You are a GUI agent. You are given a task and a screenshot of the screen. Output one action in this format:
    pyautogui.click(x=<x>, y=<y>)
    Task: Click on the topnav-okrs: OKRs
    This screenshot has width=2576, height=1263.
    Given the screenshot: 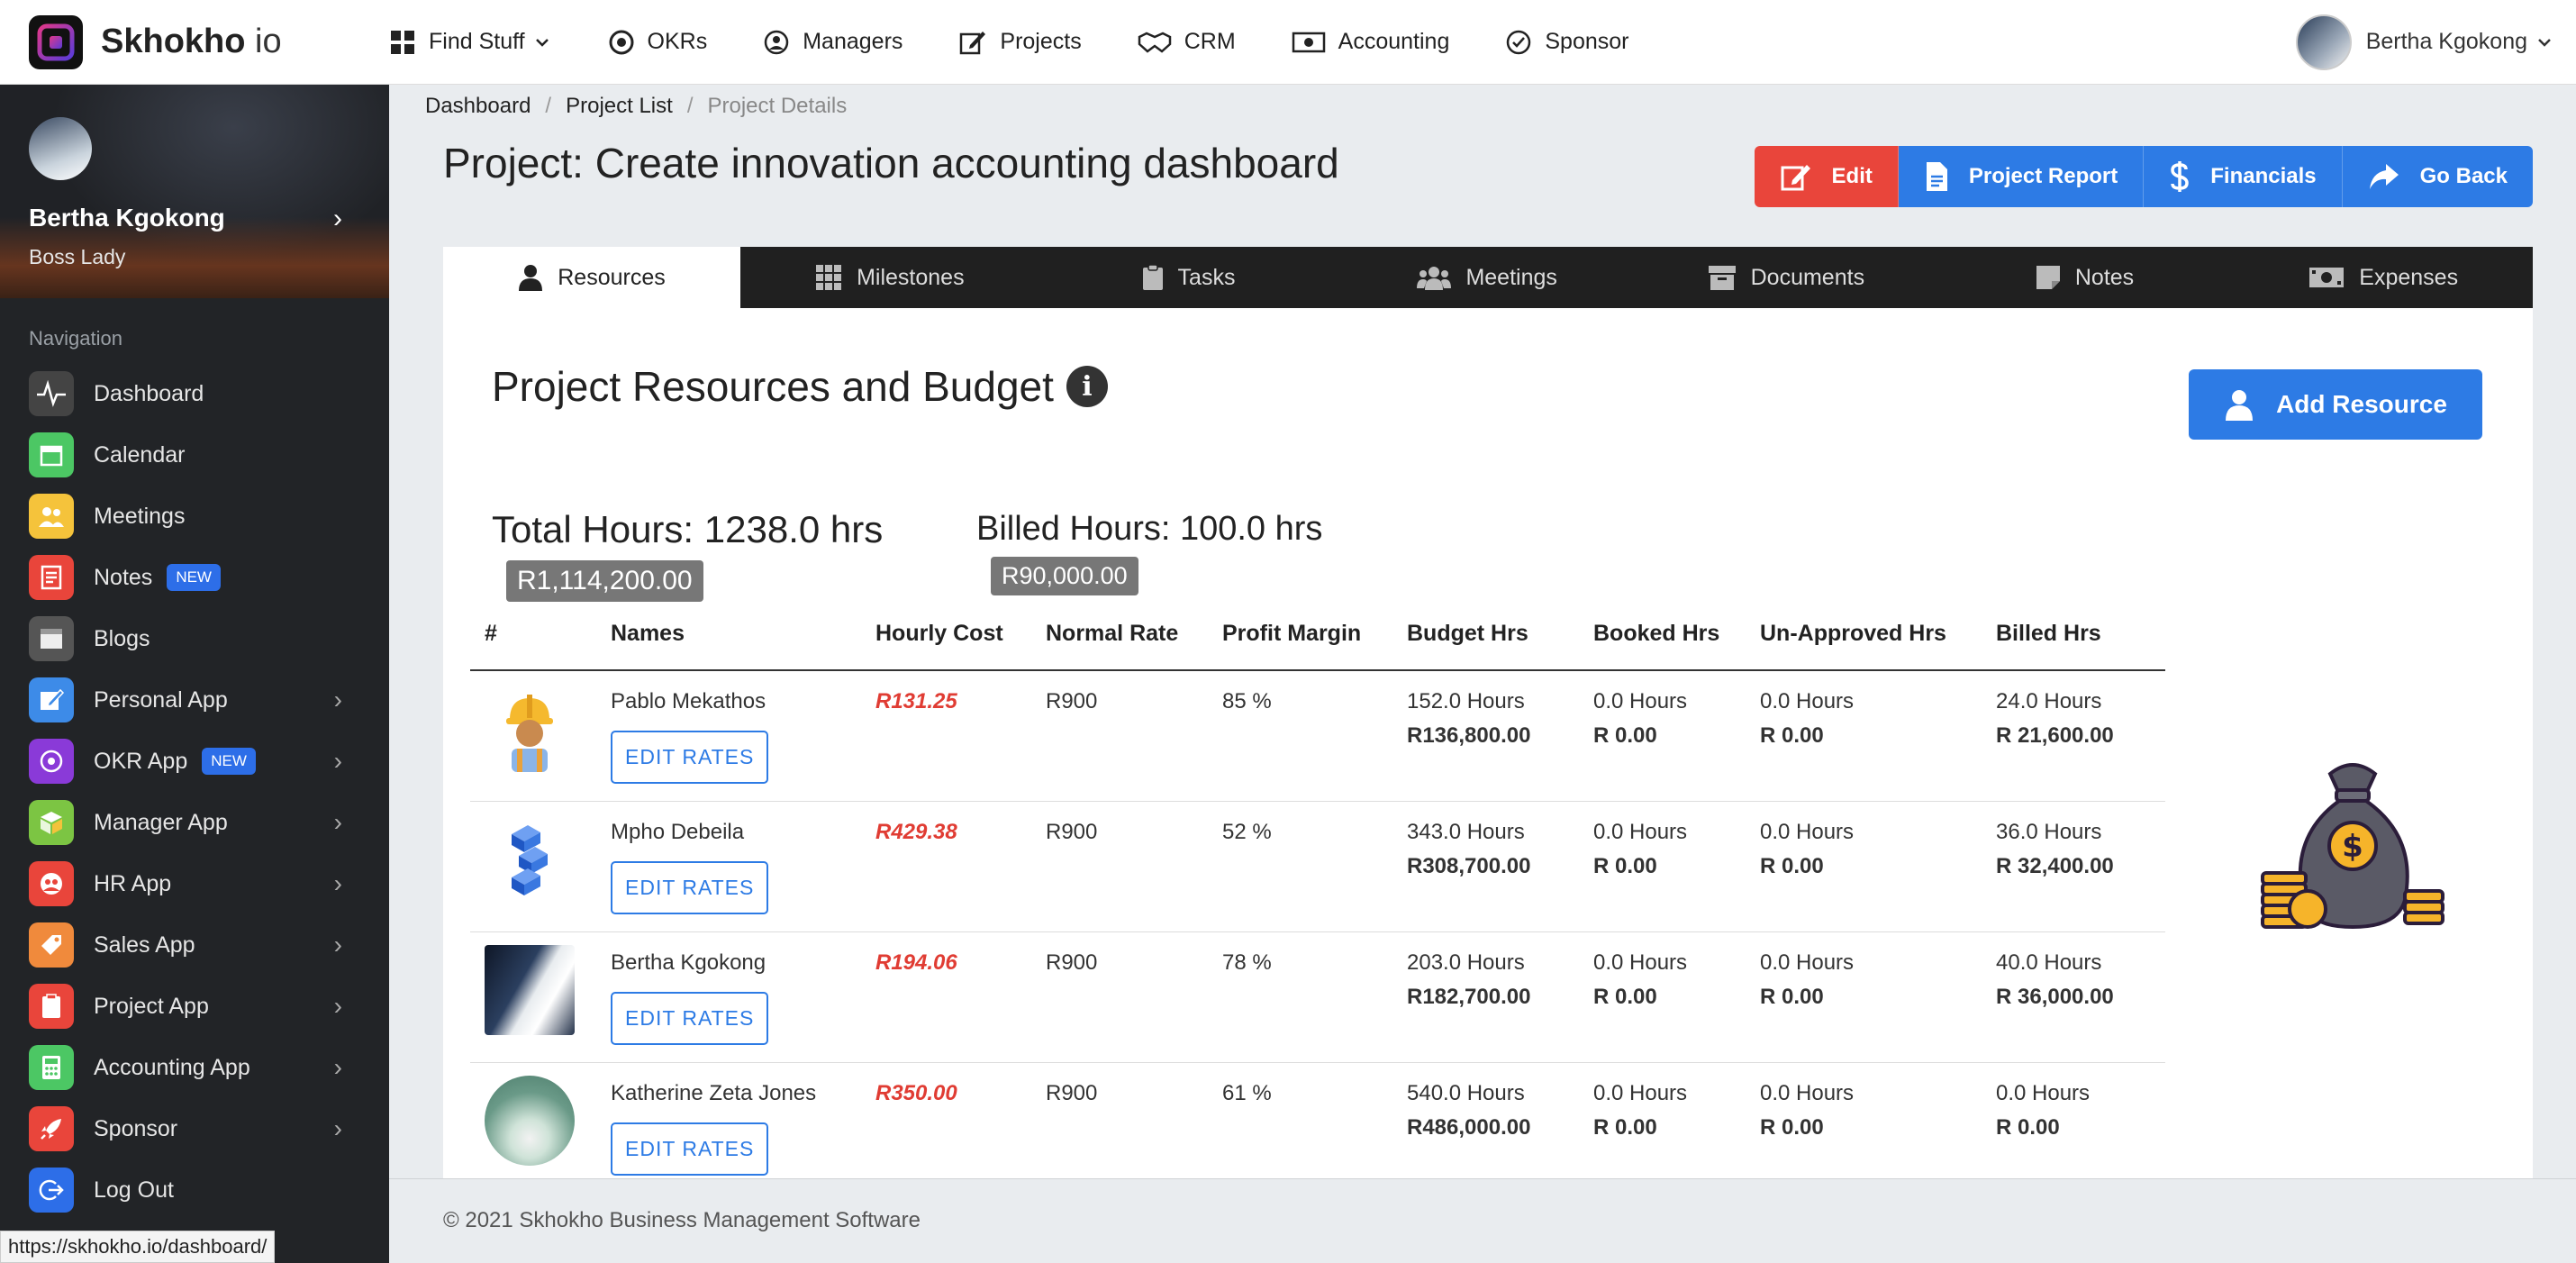 What is the action you would take?
    pyautogui.click(x=657, y=42)
    